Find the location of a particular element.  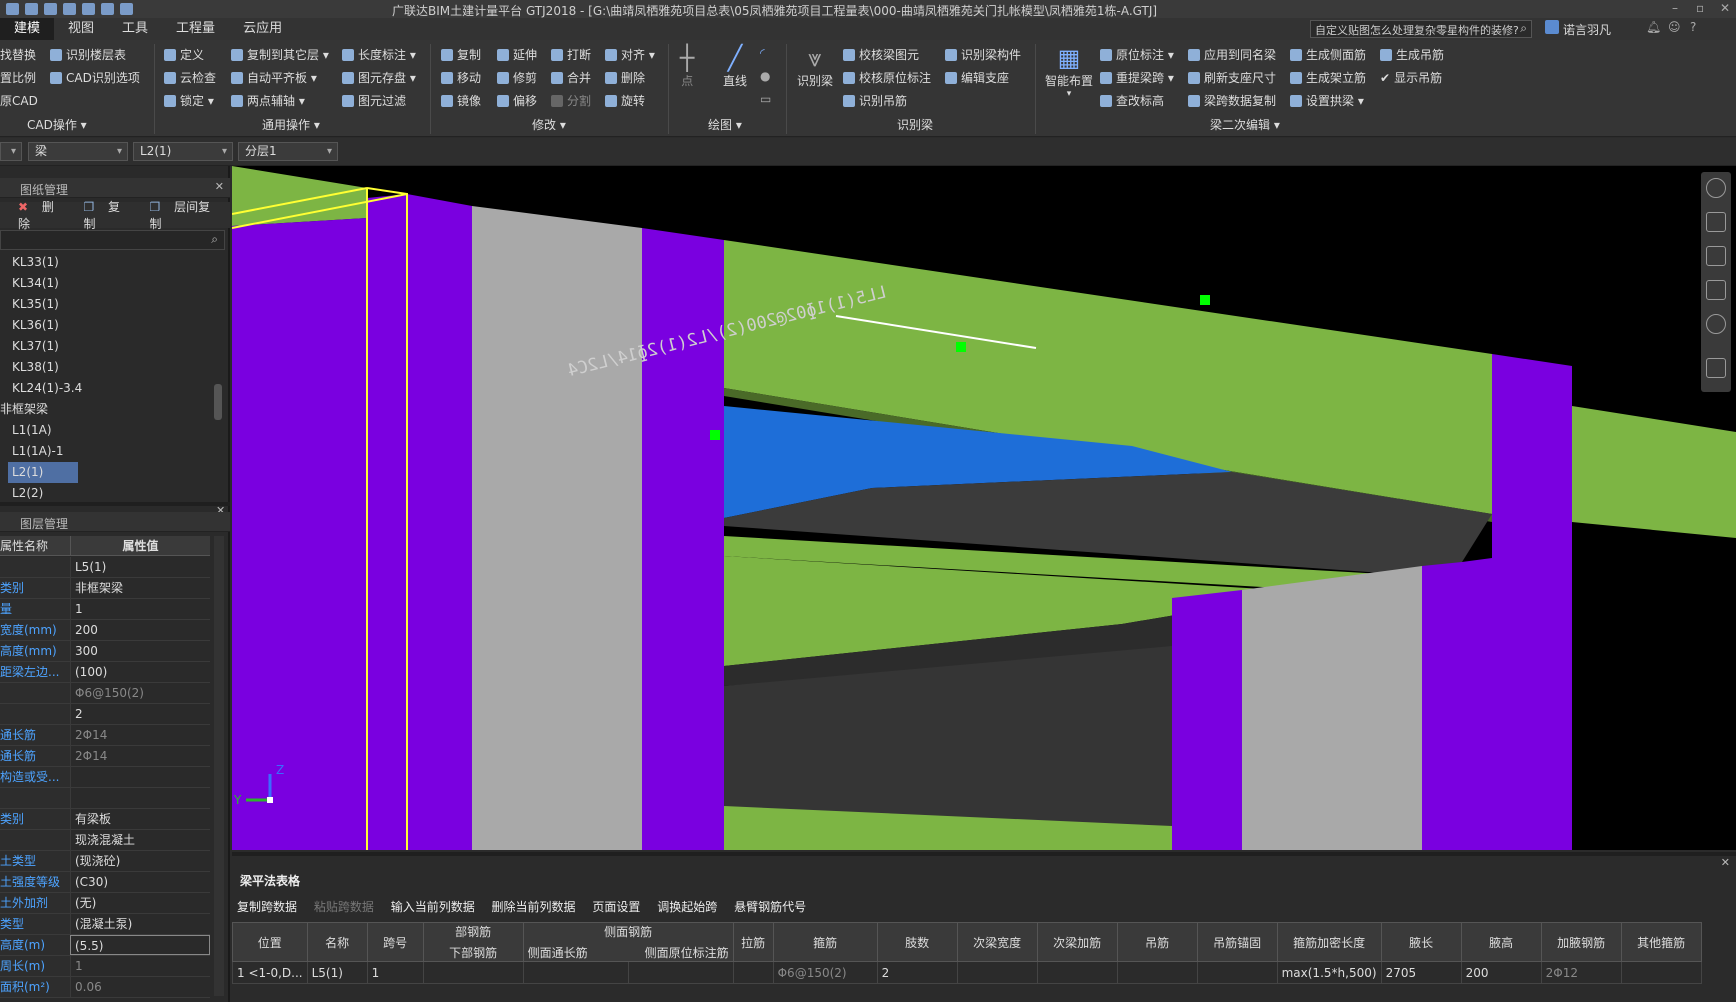

property-value: L5(1) is located at coordinates (140, 567).